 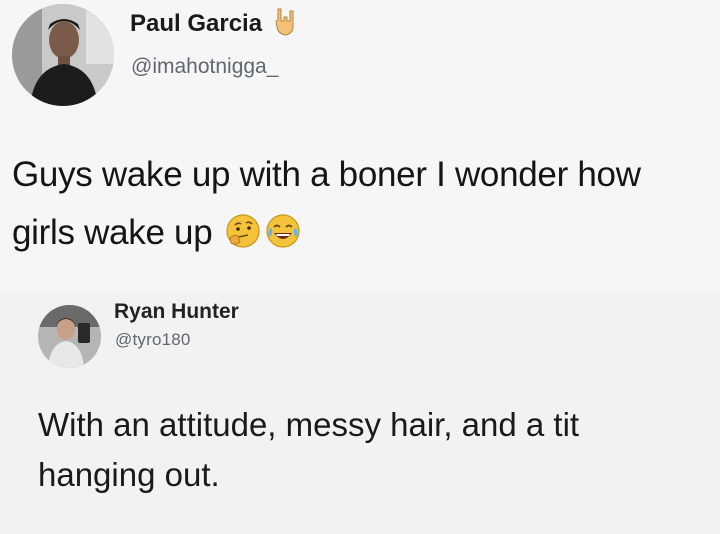 What do you see at coordinates (283, 231) in the screenshot?
I see `tears-of-joy-face-icon` at bounding box center [283, 231].